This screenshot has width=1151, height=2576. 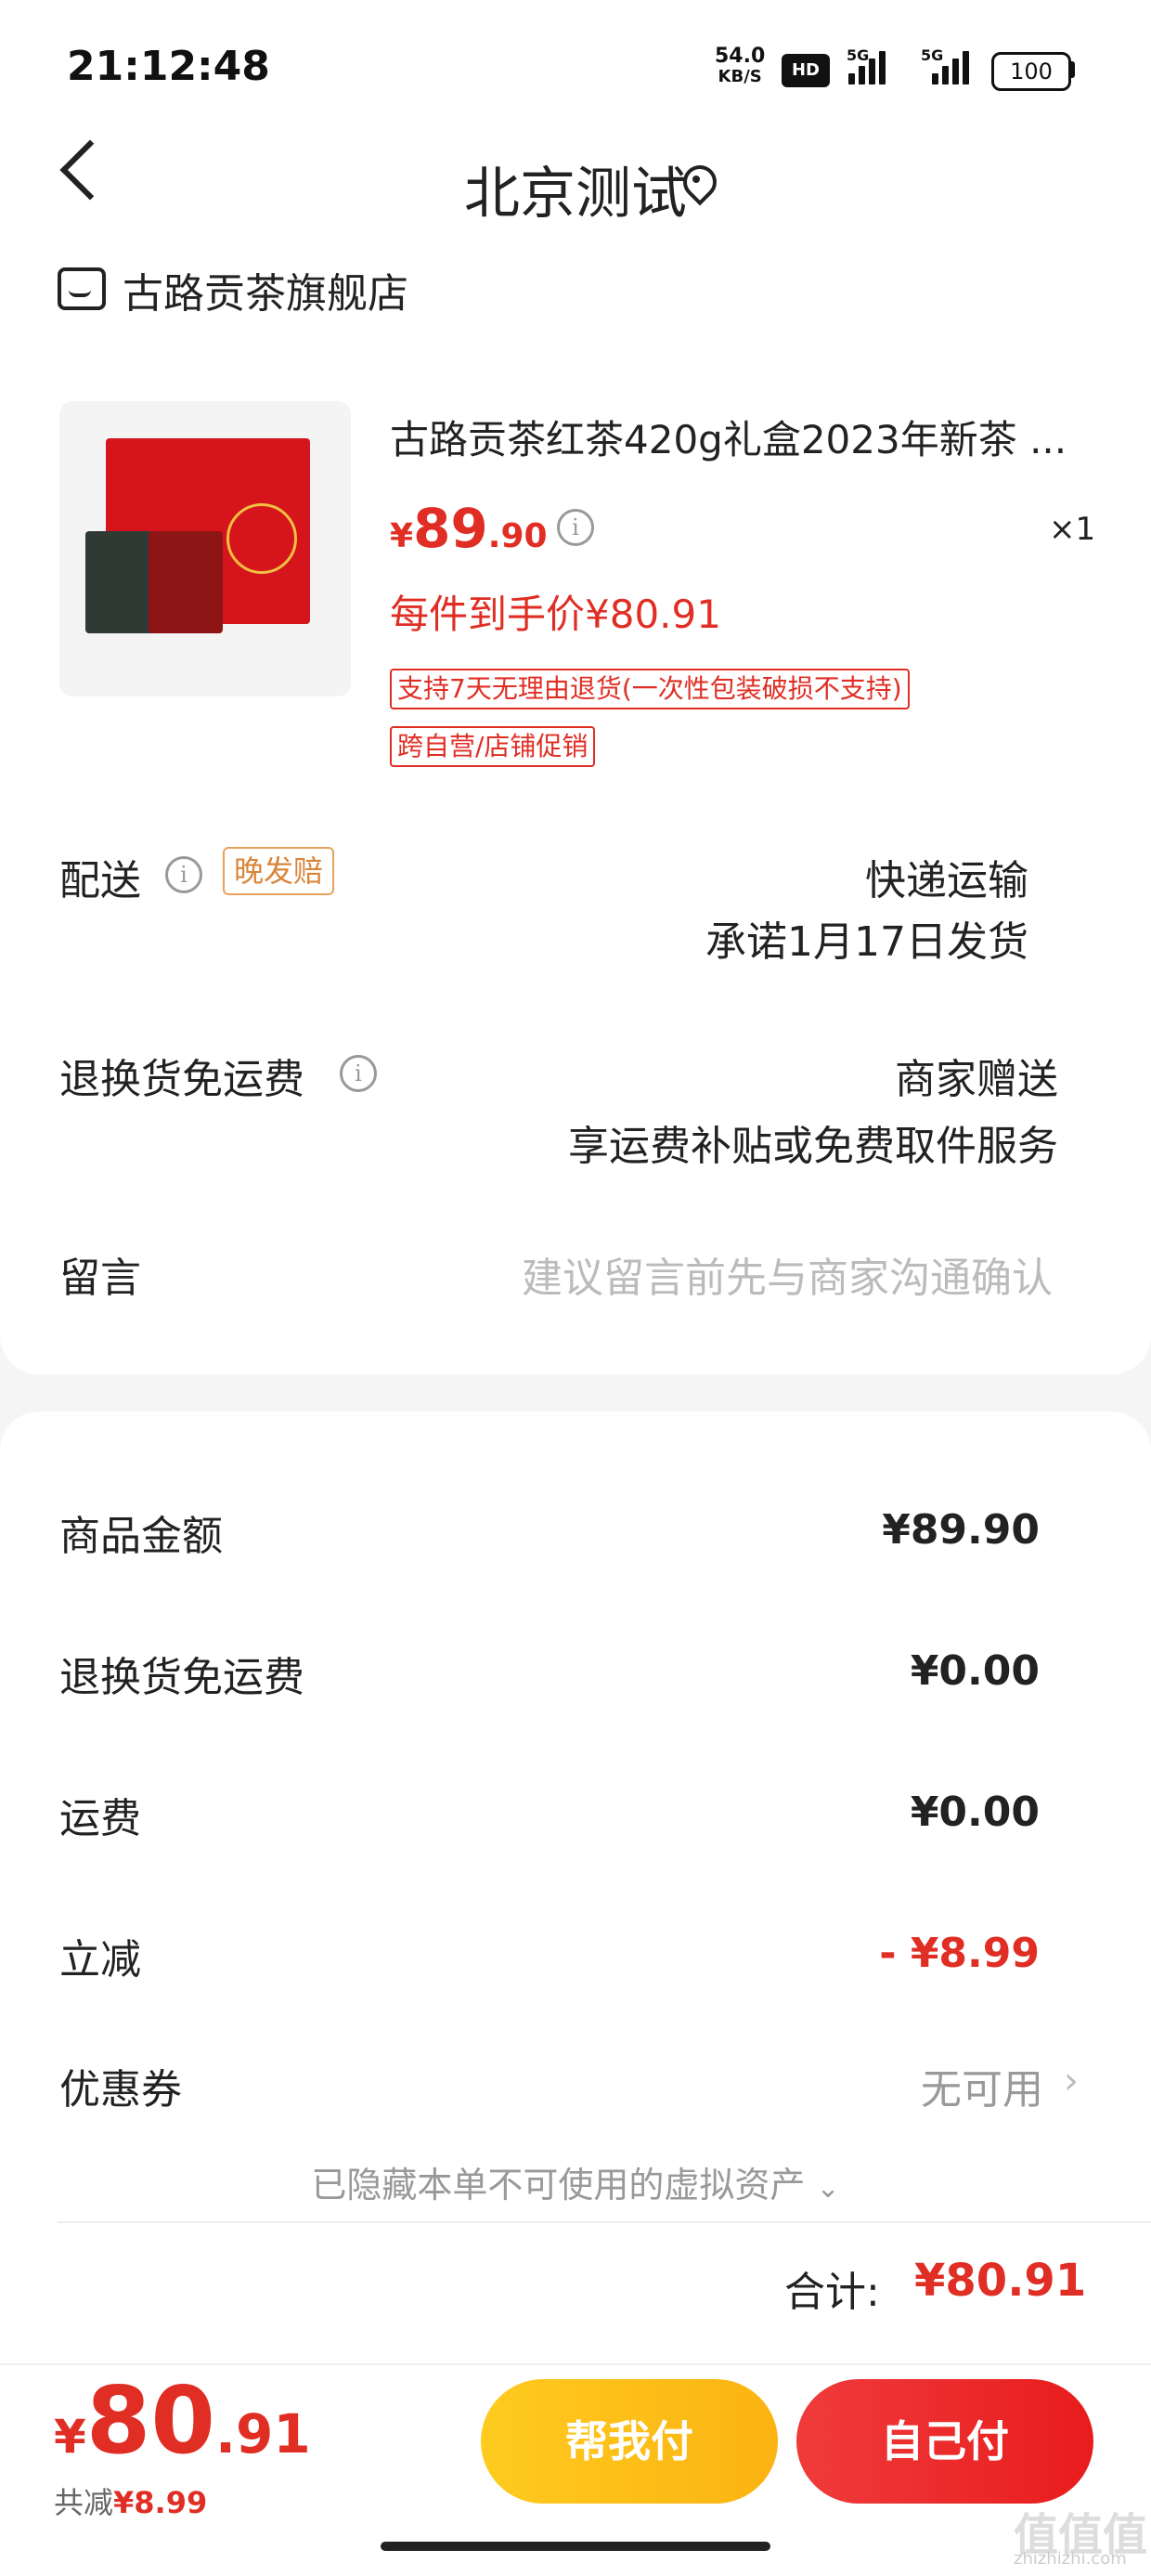 What do you see at coordinates (120, 2090) in the screenshot?
I see `coupon-label: 优惠券` at bounding box center [120, 2090].